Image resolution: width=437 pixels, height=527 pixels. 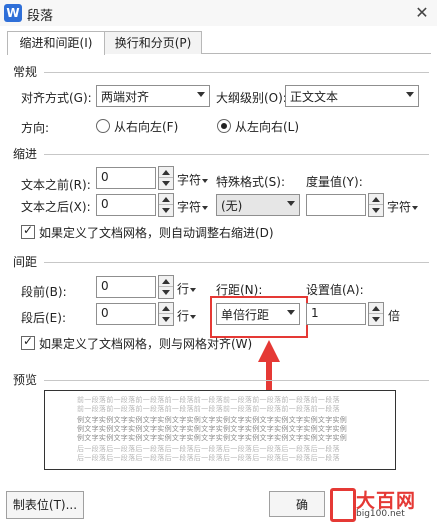 I want to click on auto-adjust-right-indent-checkbox, so click(x=28, y=231).